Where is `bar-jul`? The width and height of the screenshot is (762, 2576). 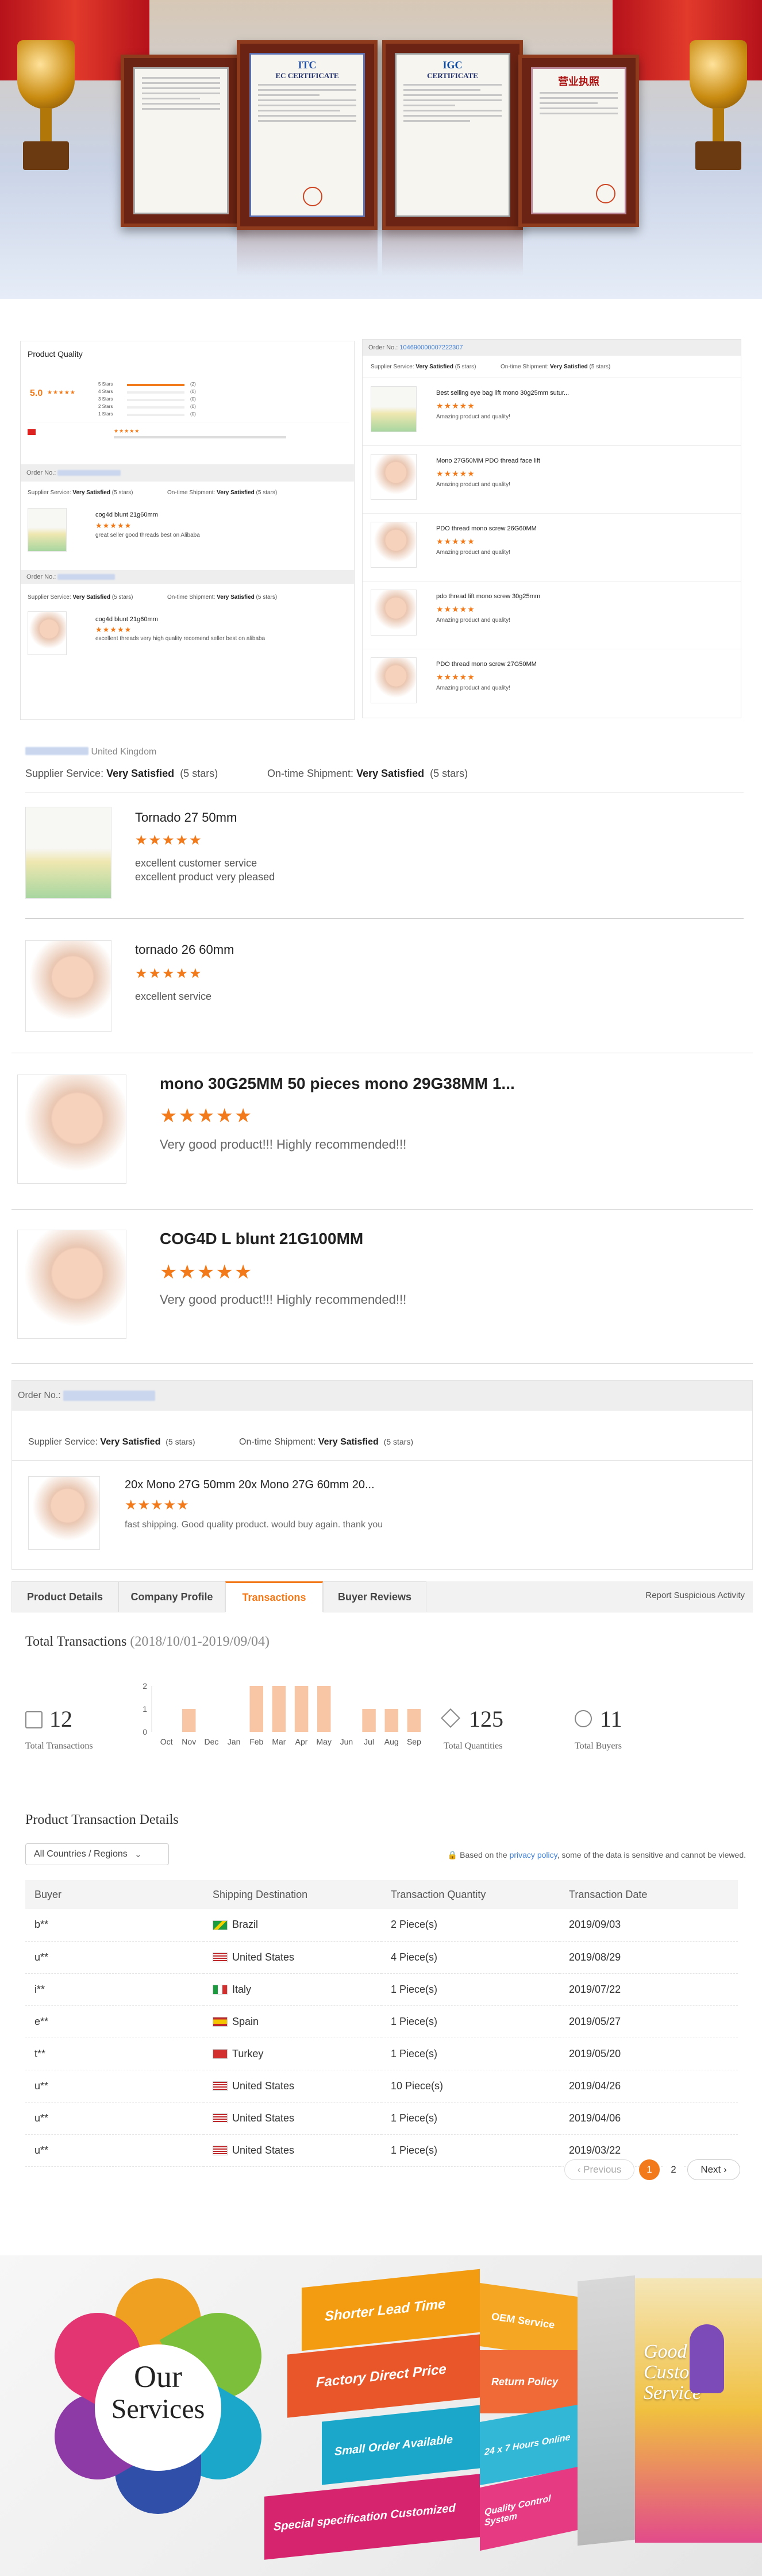
bar-jul is located at coordinates (369, 1720).